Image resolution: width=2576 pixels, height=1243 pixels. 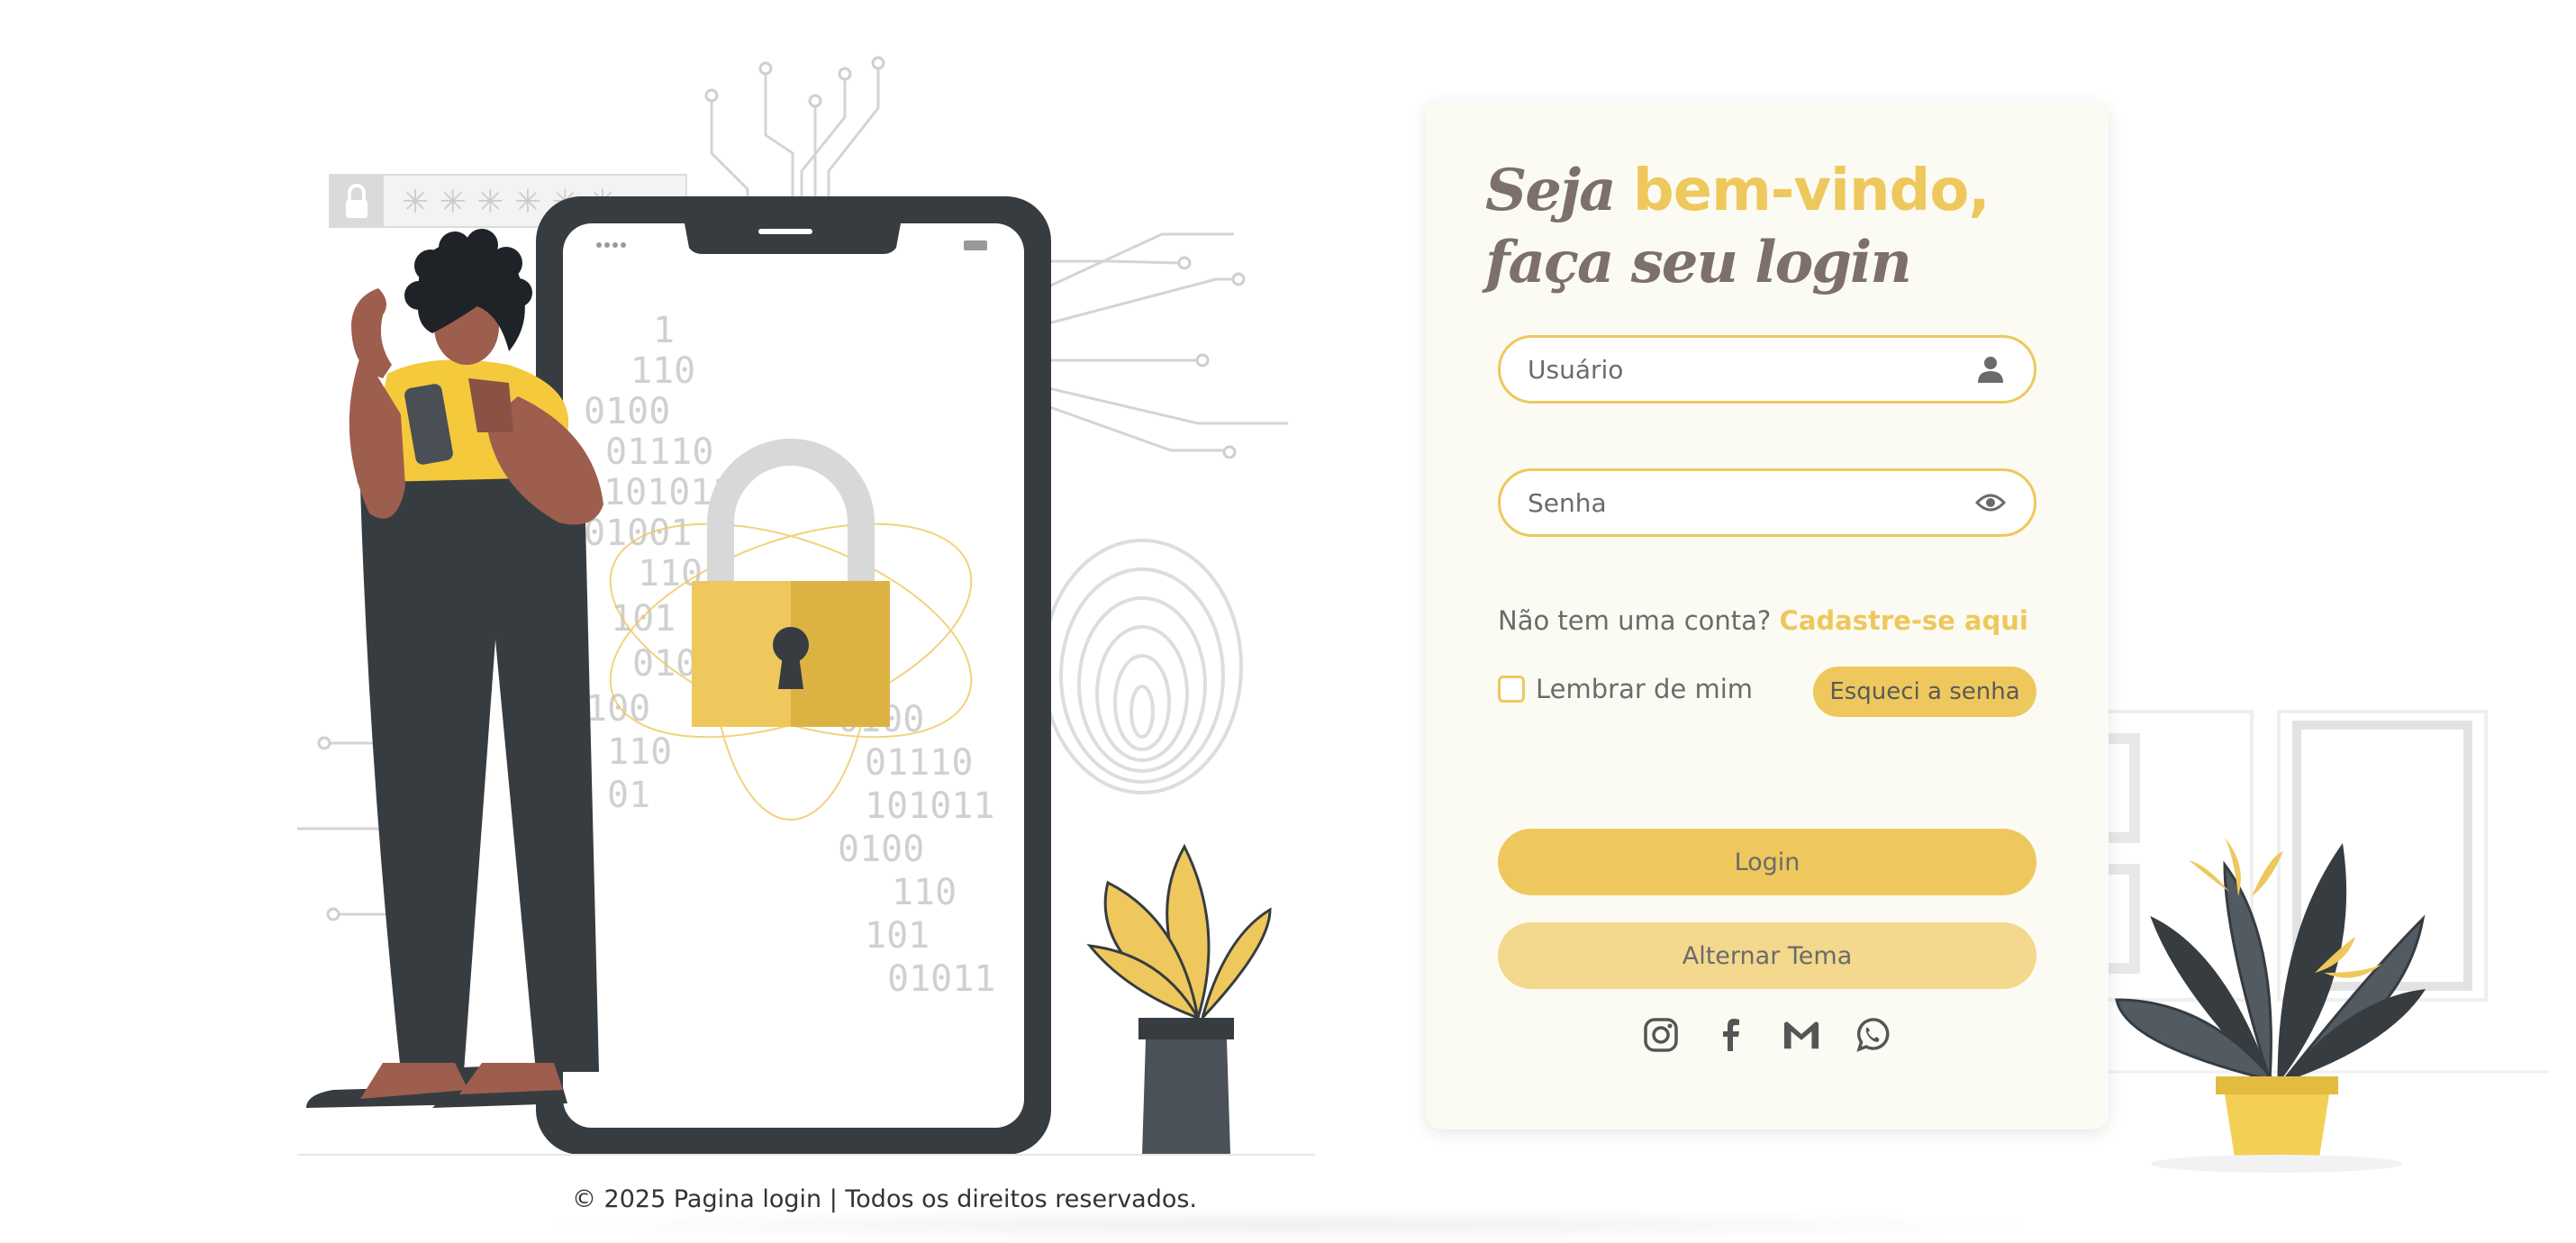 I want to click on plant-illustration, so click(x=2297, y=941).